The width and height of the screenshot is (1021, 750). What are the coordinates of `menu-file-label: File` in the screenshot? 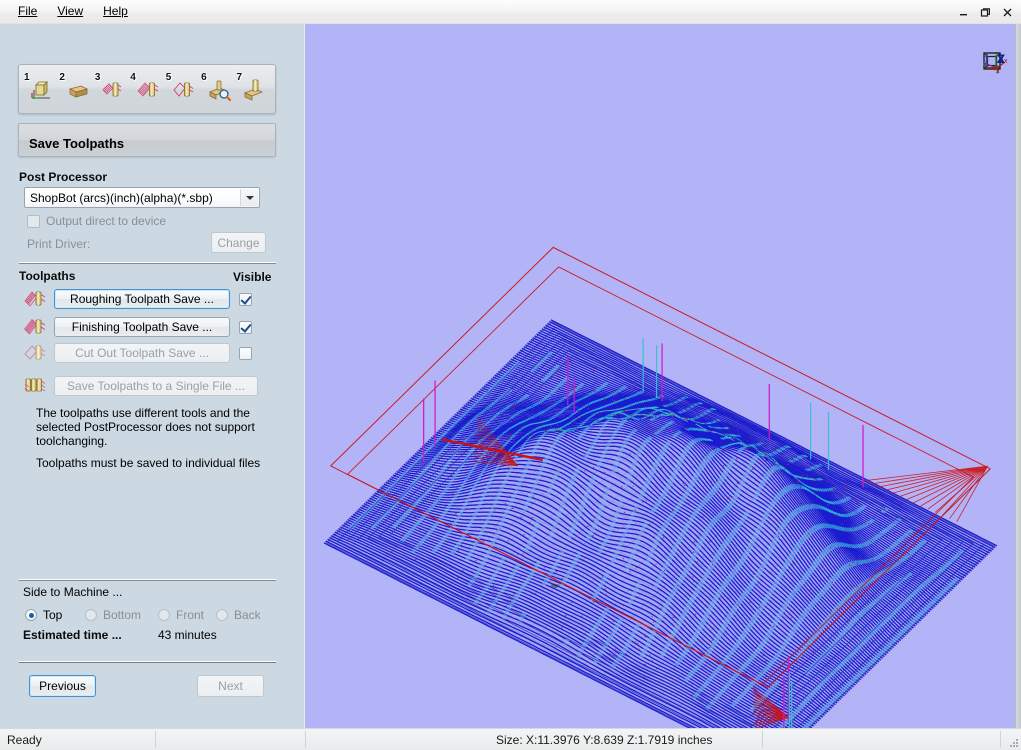 It's located at (28, 11).